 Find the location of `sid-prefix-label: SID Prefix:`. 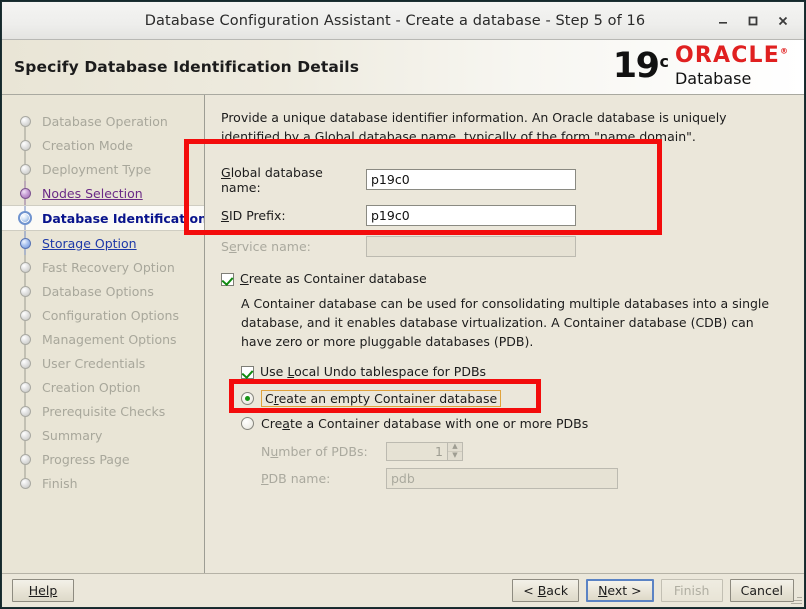

sid-prefix-label: SID Prefix: is located at coordinates (253, 215).